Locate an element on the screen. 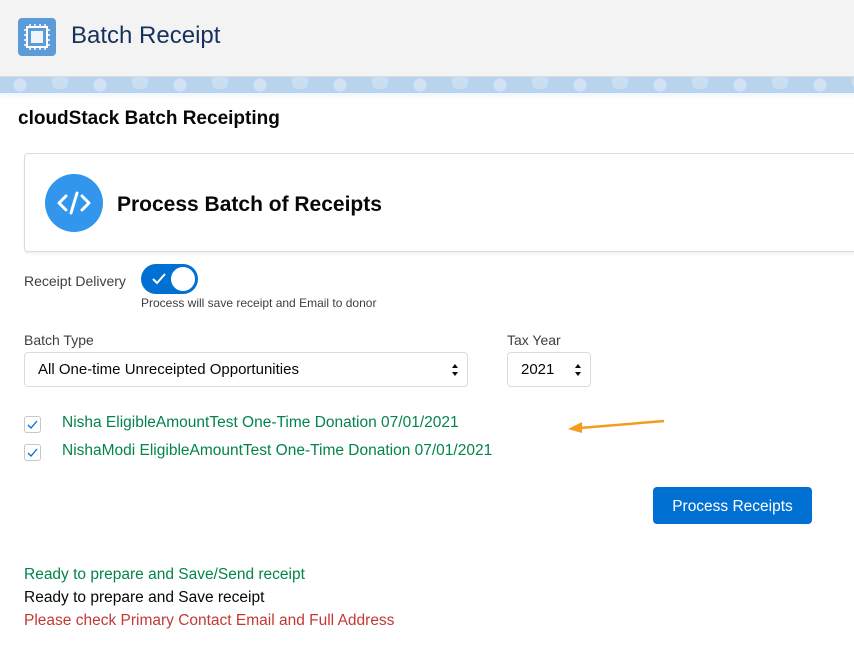  toggle-knob is located at coordinates (183, 279).